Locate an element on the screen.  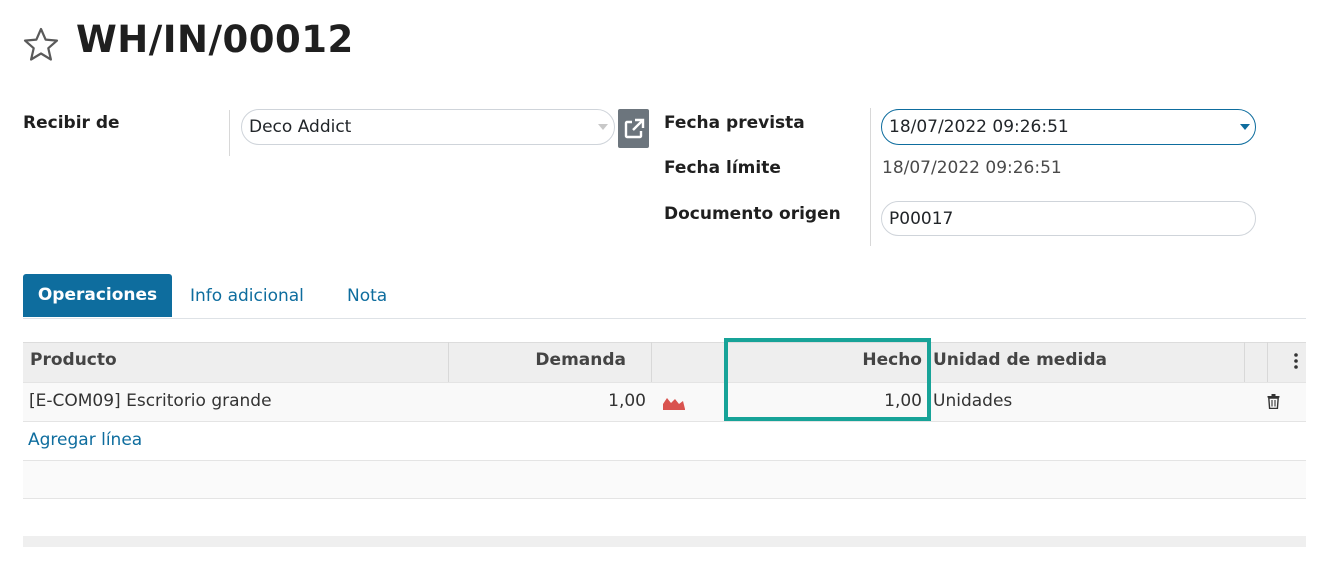
cell-demand: 1,00 is located at coordinates (548, 401).